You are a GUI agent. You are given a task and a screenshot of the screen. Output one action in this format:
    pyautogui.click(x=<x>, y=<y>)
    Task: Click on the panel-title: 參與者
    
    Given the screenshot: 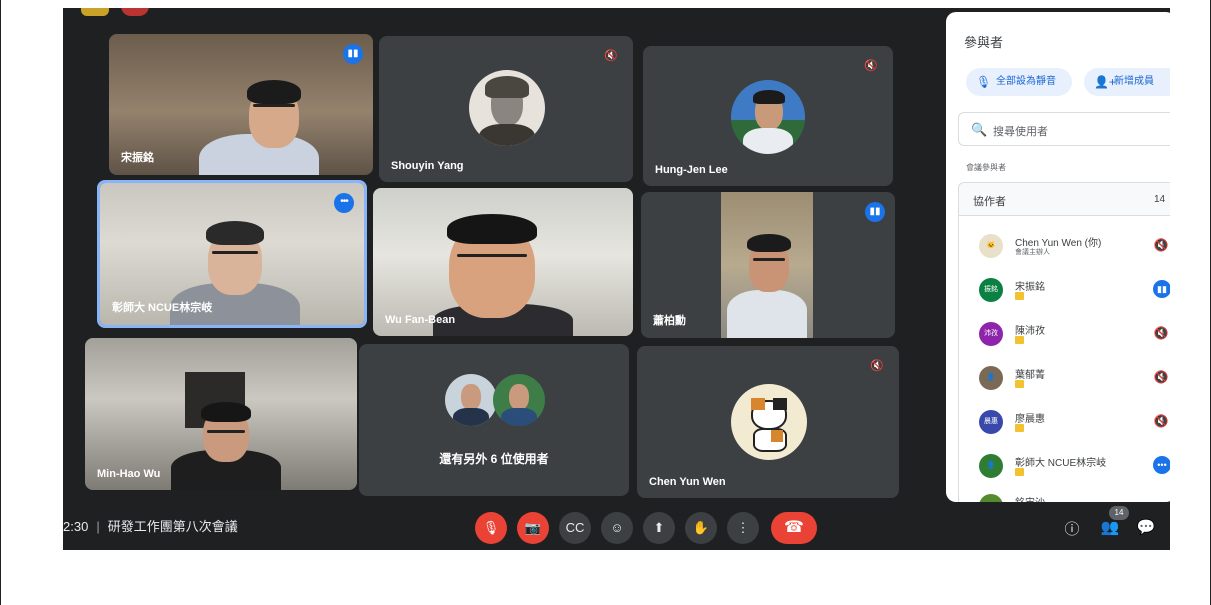 What is the action you would take?
    pyautogui.click(x=984, y=42)
    